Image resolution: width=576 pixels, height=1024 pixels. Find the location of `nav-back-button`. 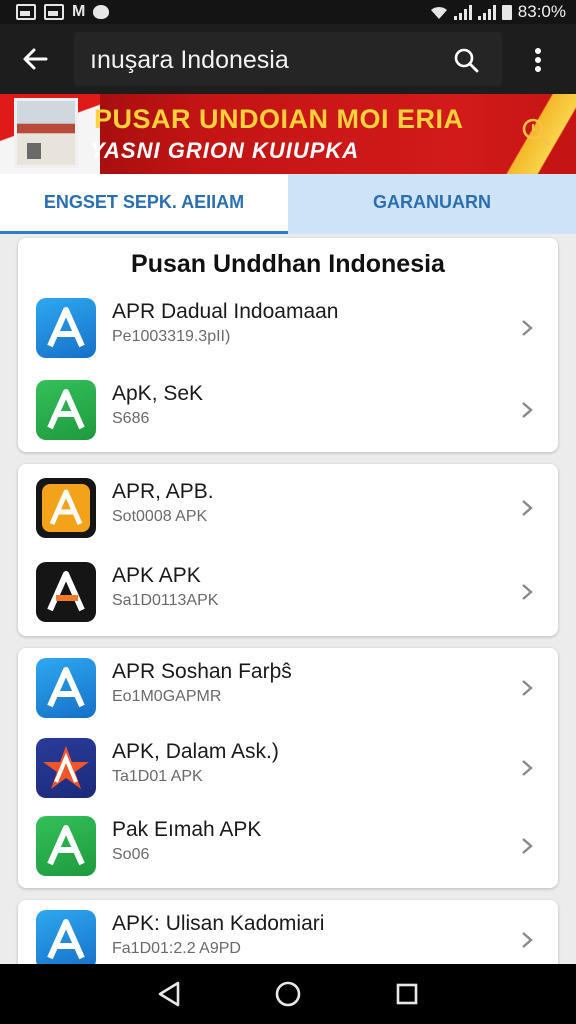

nav-back-button is located at coordinates (169, 994).